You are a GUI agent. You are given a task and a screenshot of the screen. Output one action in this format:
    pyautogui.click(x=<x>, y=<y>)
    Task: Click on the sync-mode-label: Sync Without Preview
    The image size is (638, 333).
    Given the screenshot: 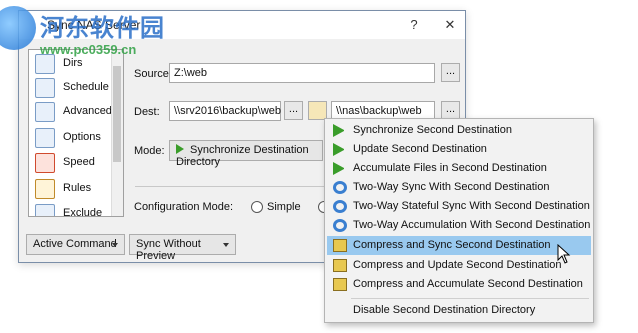 What is the action you would take?
    pyautogui.click(x=168, y=250)
    